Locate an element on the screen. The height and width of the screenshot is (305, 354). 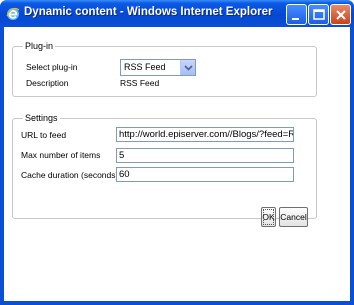
minimize-icon is located at coordinates (295, 19).